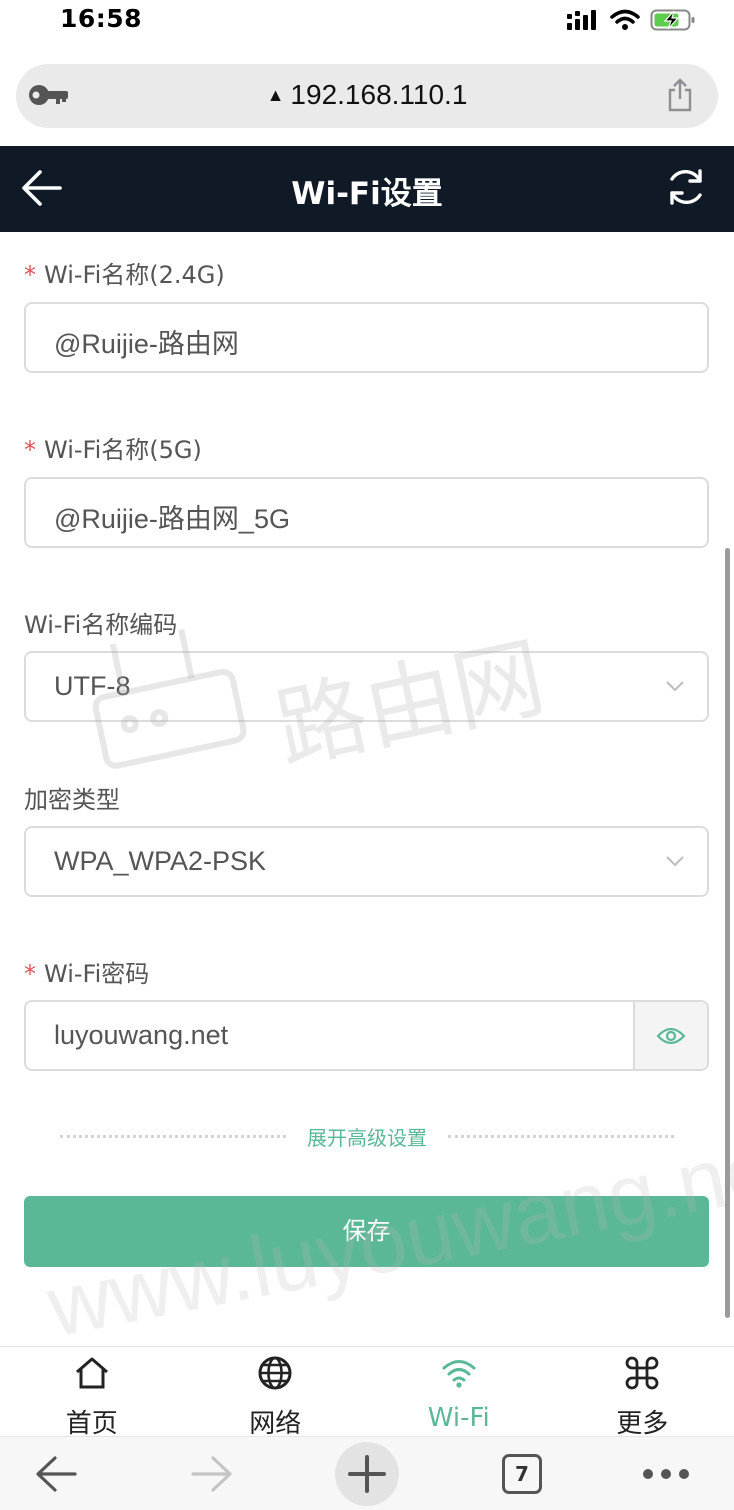 The width and height of the screenshot is (734, 1510). Describe the element at coordinates (91, 1373) in the screenshot. I see `home-icon` at that location.